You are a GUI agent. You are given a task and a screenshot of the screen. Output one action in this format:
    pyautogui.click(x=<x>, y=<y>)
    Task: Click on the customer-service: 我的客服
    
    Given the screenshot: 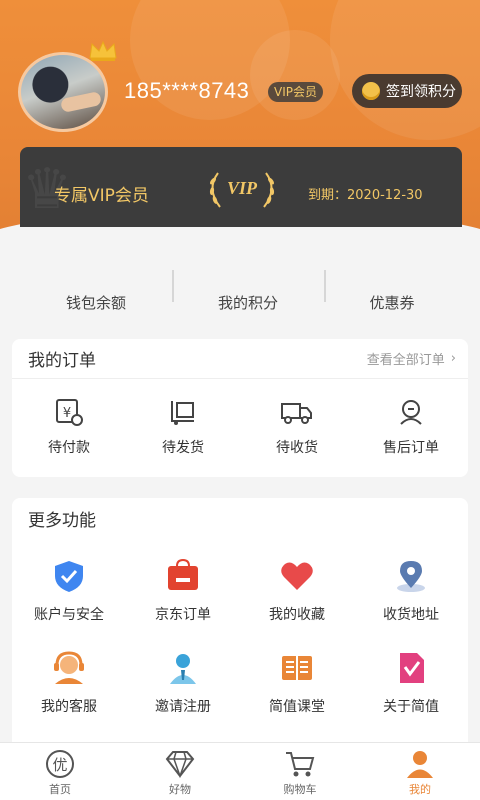 What is the action you would take?
    pyautogui.click(x=69, y=683)
    